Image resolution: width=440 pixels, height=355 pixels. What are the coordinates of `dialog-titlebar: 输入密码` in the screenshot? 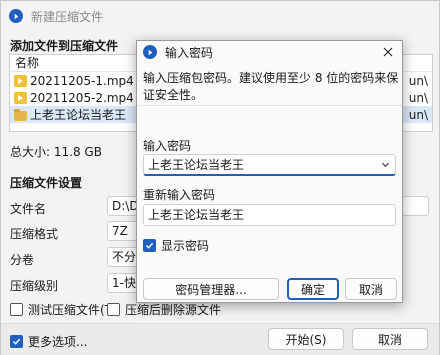 It's located at (269, 52).